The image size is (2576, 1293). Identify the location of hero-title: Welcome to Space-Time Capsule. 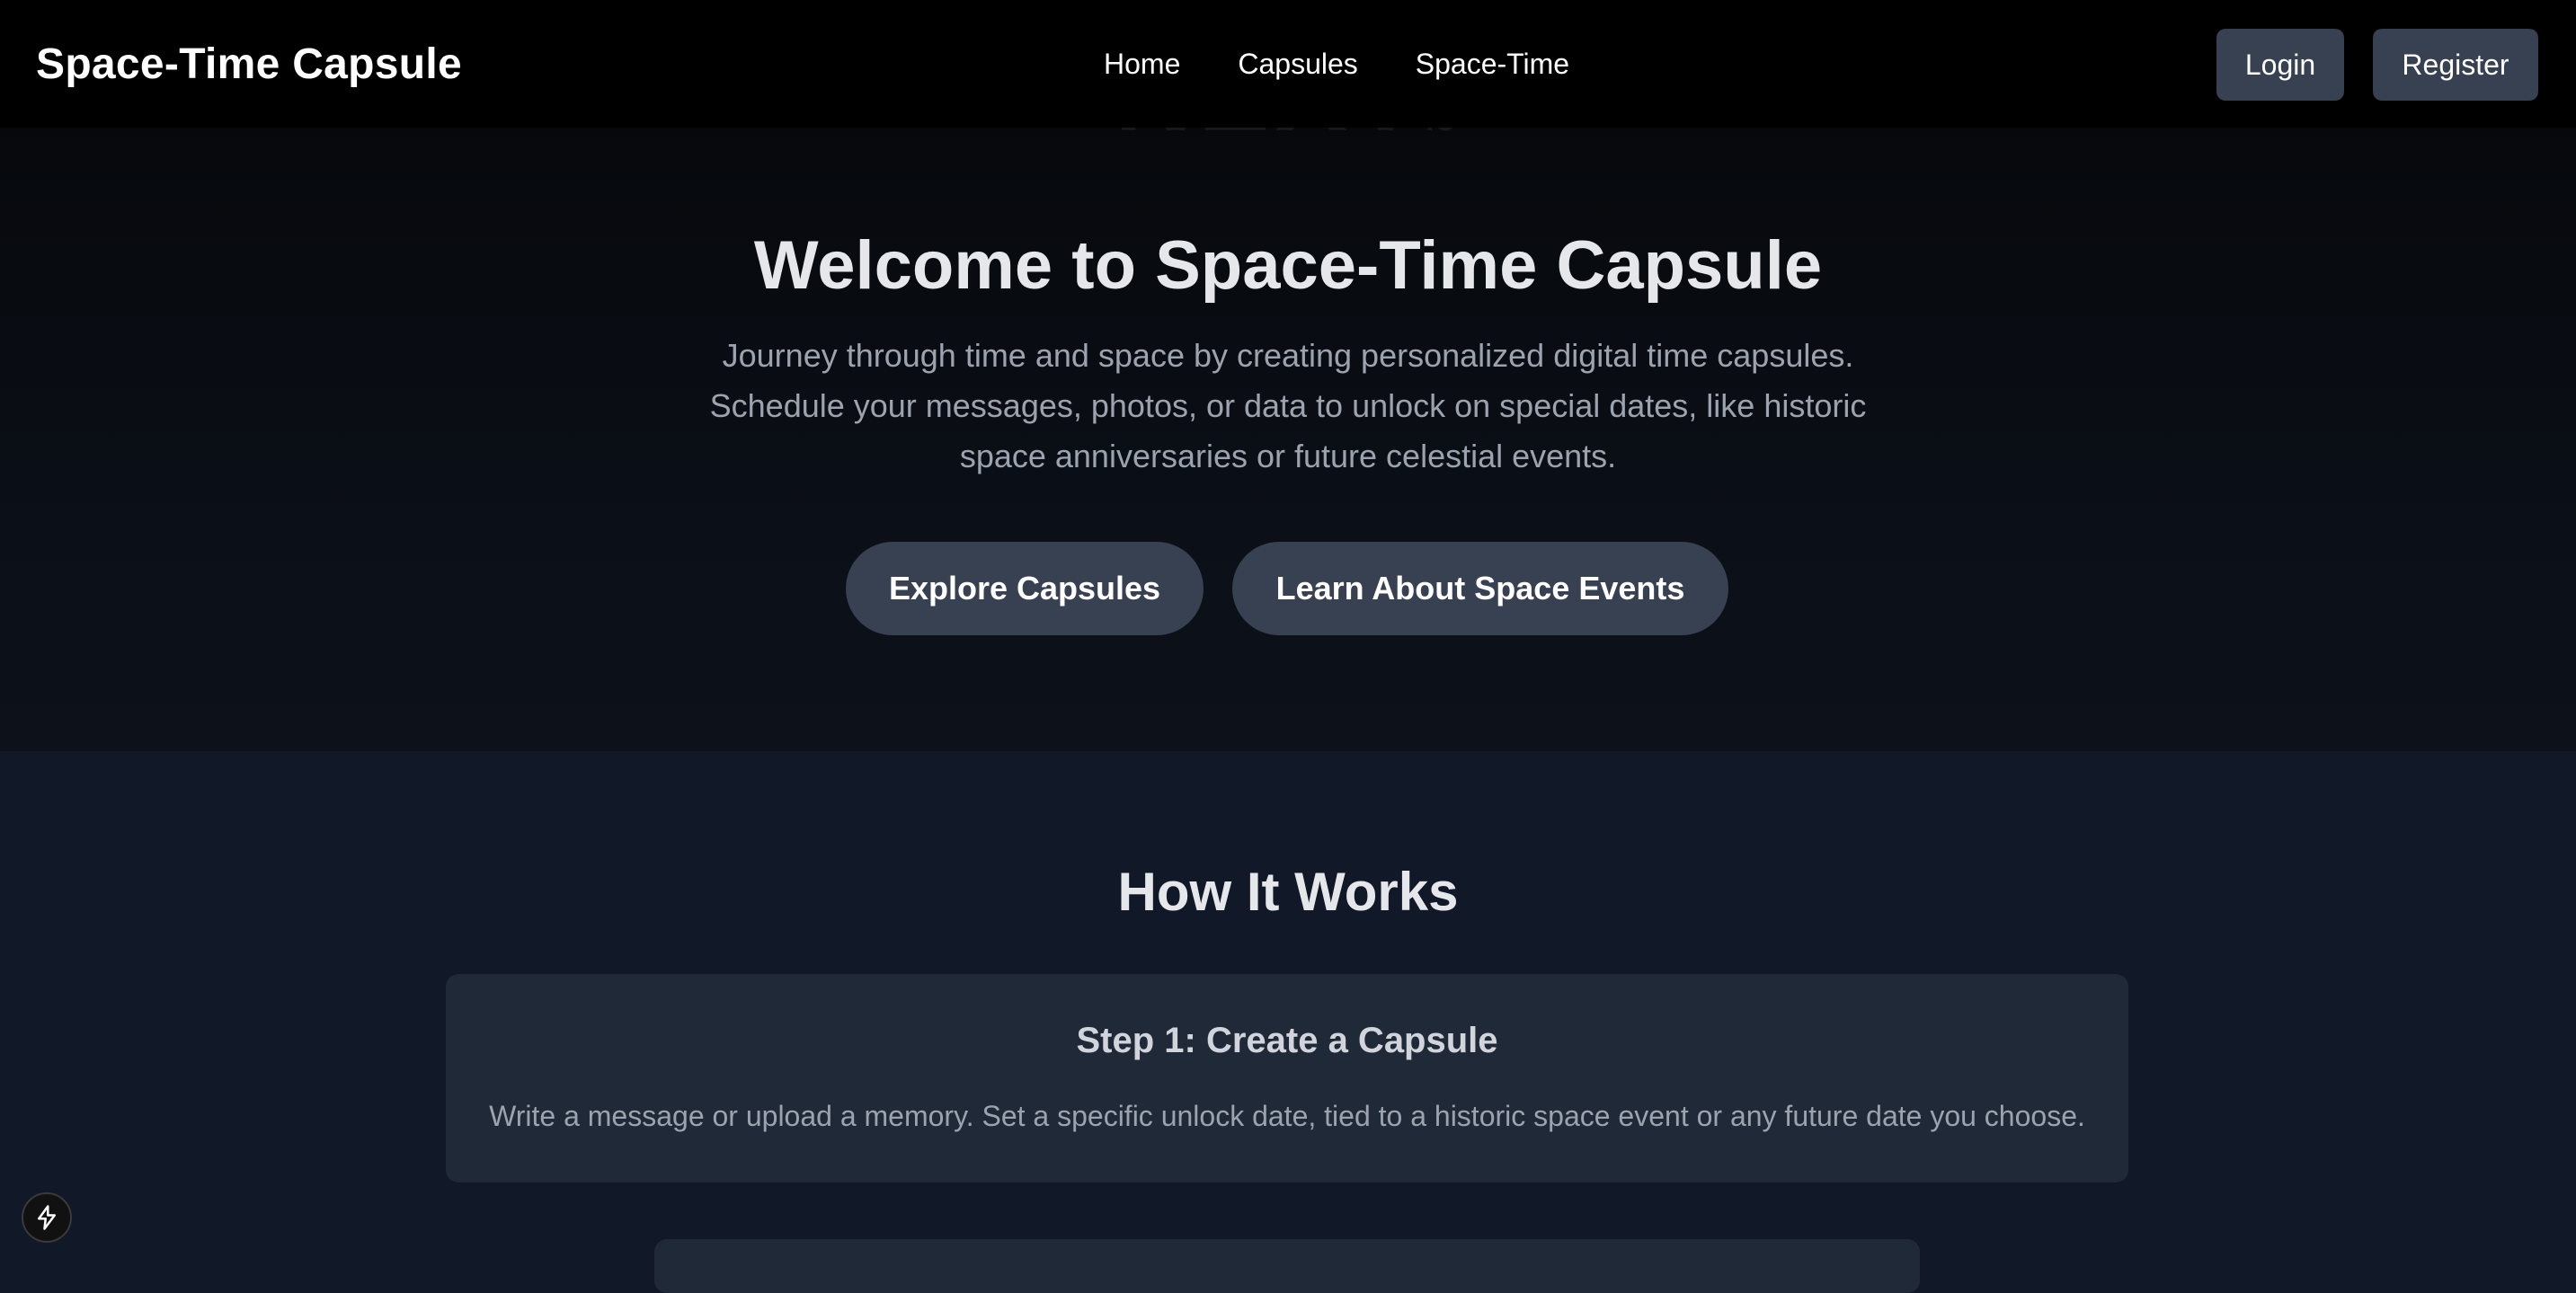
(1288, 265).